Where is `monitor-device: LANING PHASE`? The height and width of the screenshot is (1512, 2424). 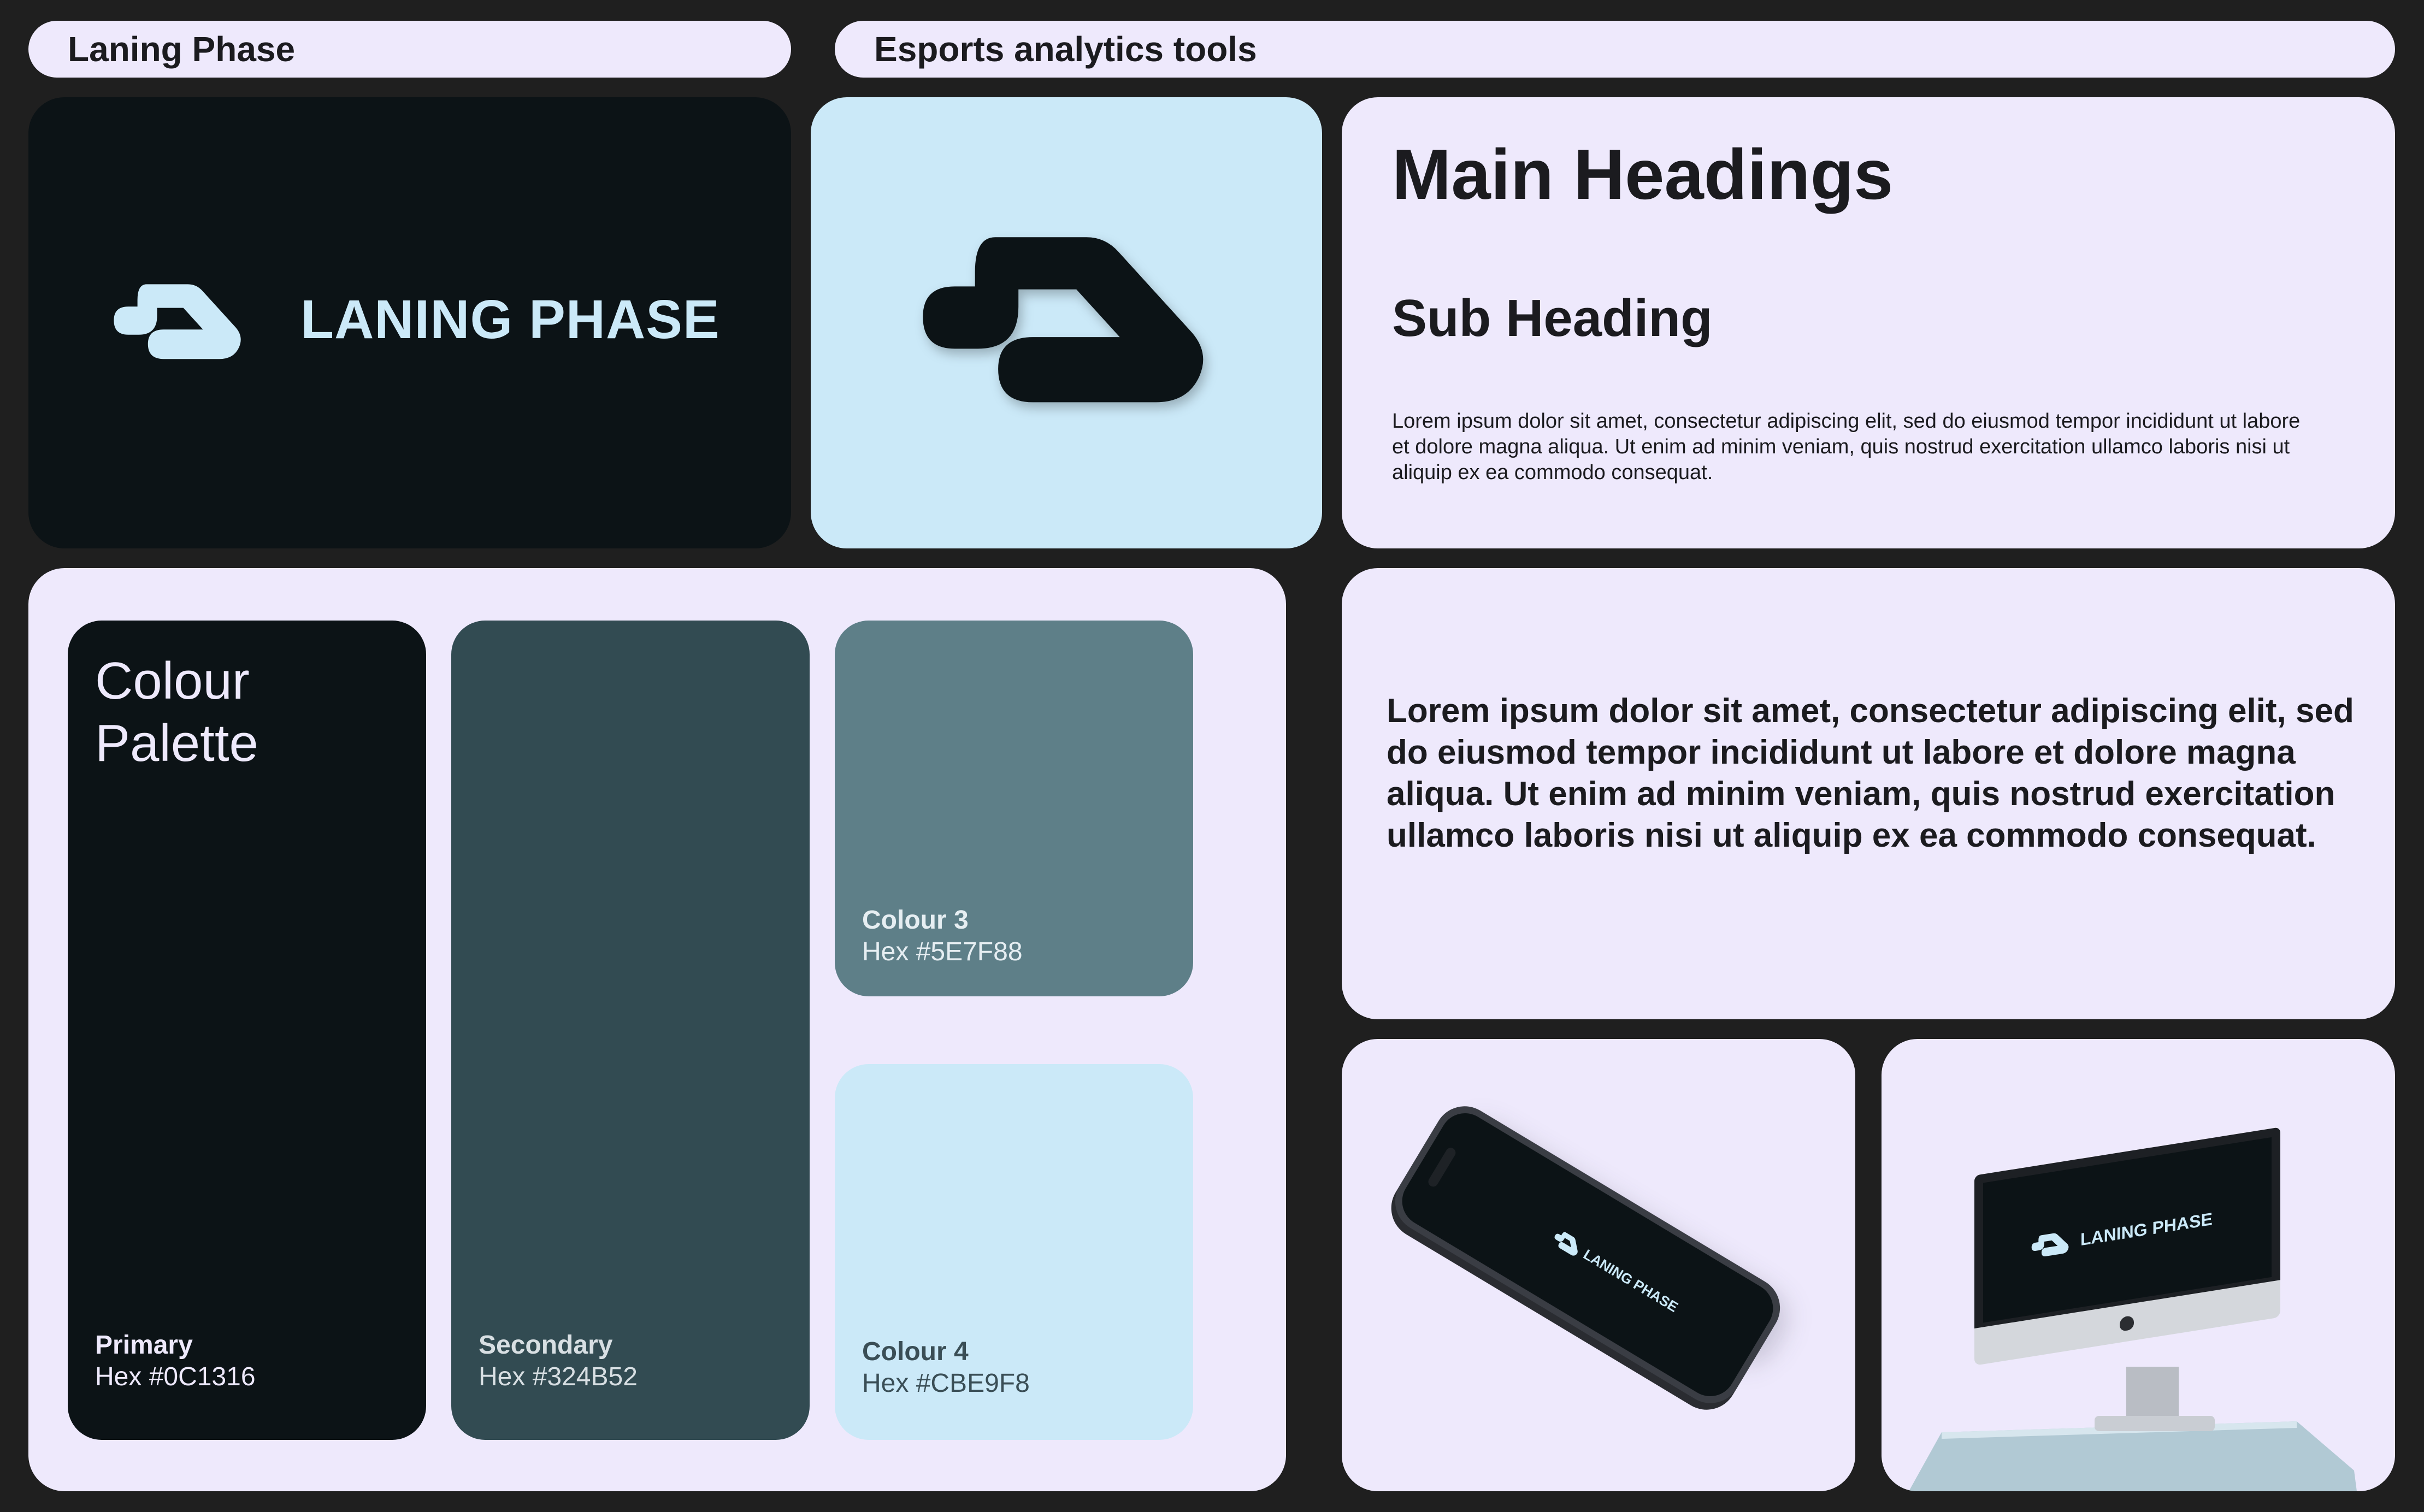 monitor-device: LANING PHASE is located at coordinates (2127, 1233).